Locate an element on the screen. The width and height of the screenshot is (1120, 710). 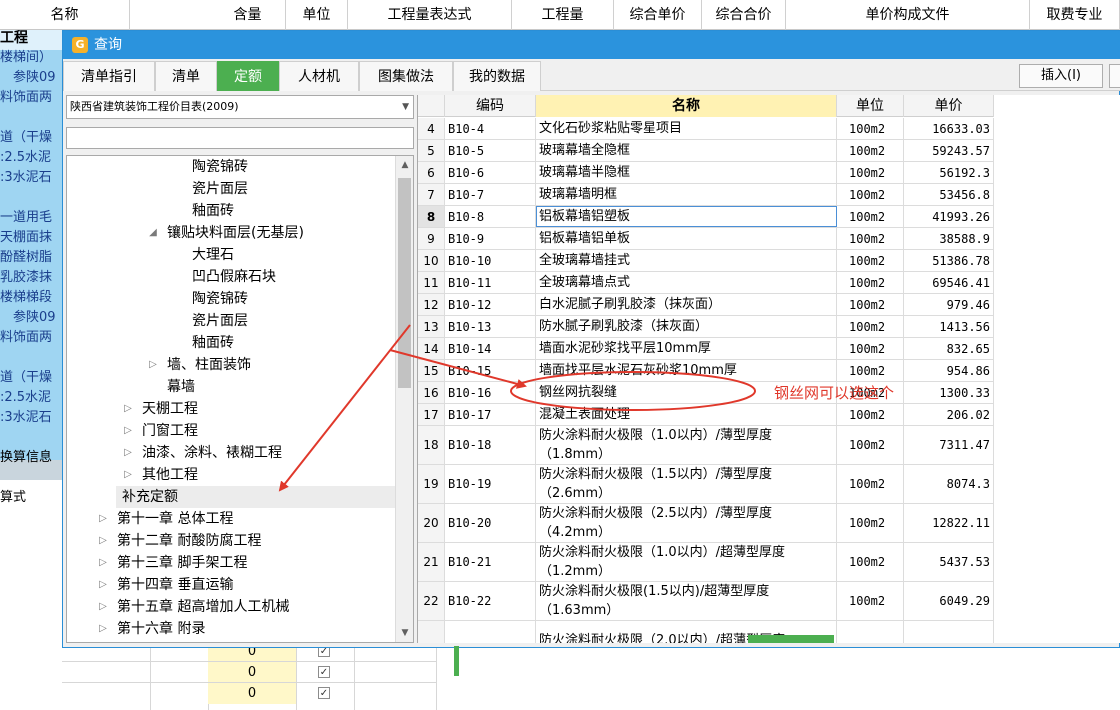
code-cell: B10-18 is located at coordinates (490, 445).